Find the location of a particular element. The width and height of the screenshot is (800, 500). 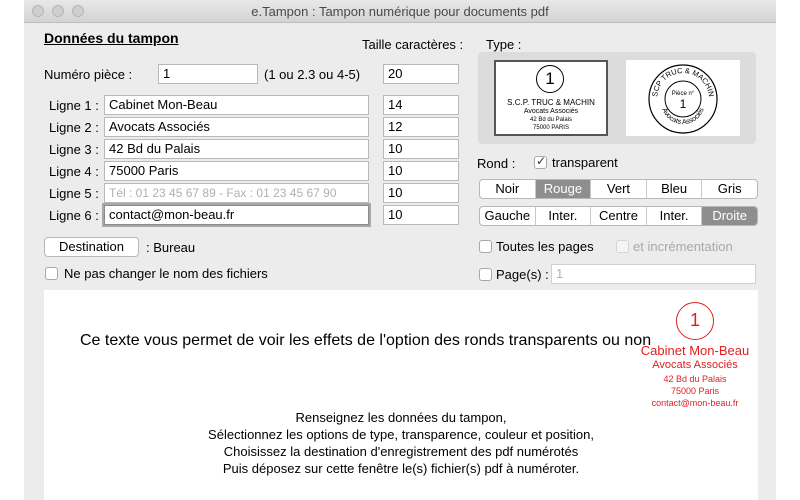

piece-hint: (1 ou 2.3 ou 4-5) is located at coordinates (312, 74).